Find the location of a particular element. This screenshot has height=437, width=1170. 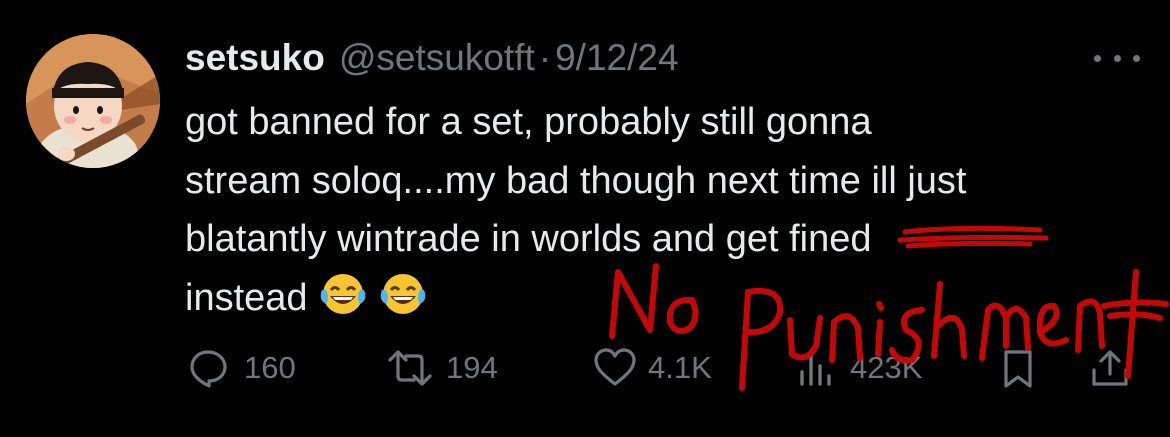

tweet-text-segment: blatantly wintrade in worlds and get is located at coordinates (487, 239).